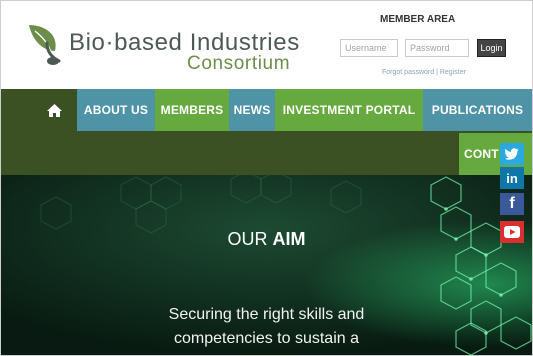 This screenshot has width=533, height=356. I want to click on hero-heading: OUR AIM, so click(266, 239).